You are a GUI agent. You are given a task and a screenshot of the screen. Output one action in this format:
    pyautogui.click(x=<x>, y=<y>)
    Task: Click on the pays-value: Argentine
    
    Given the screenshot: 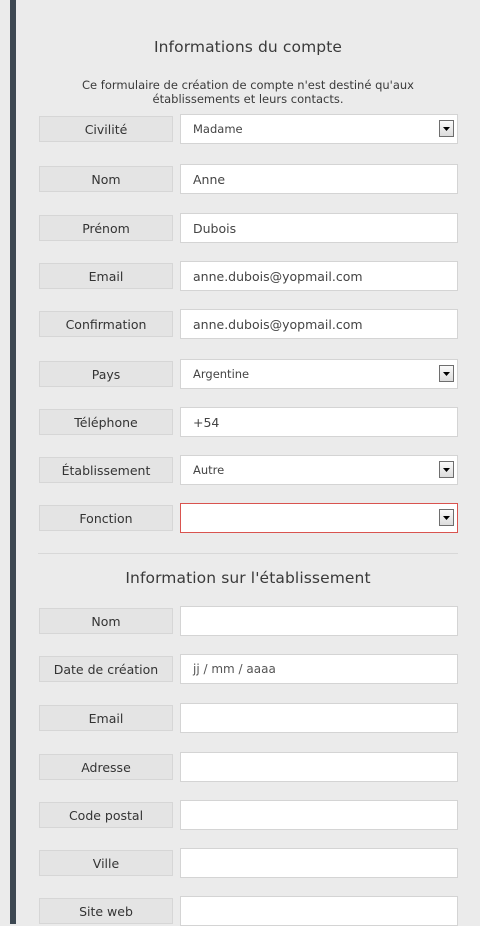 What is the action you would take?
    pyautogui.click(x=221, y=374)
    